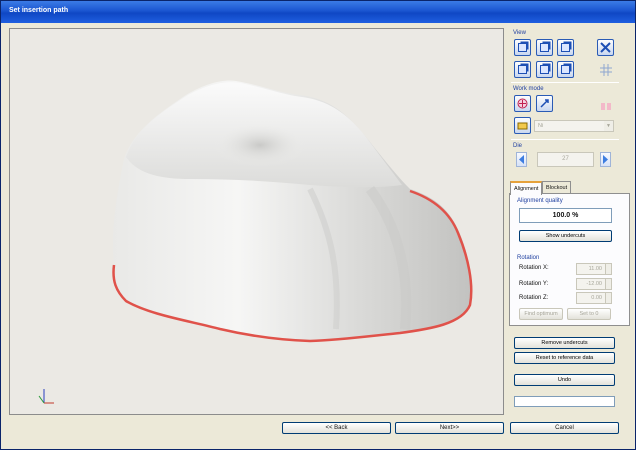 Image resolution: width=636 pixels, height=450 pixels. I want to click on status-field, so click(564, 401).